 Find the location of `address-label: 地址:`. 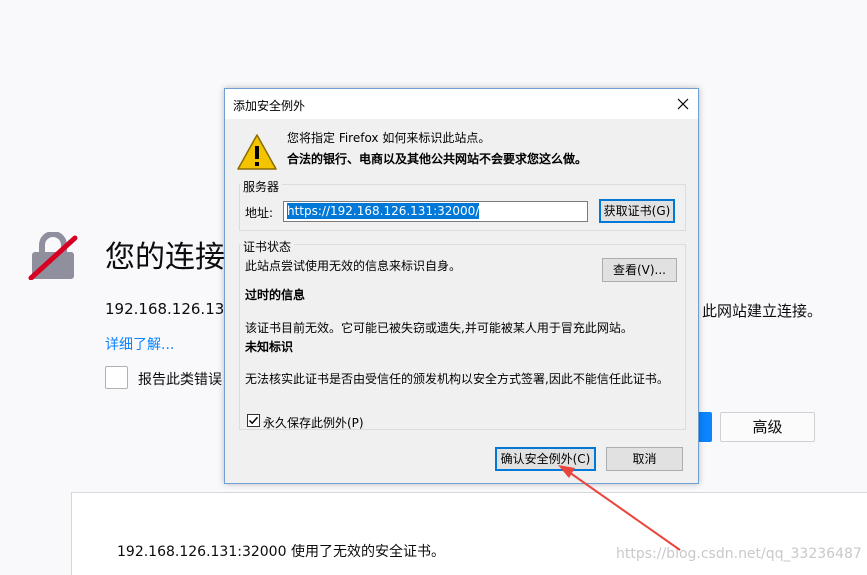

address-label: 地址: is located at coordinates (259, 213).